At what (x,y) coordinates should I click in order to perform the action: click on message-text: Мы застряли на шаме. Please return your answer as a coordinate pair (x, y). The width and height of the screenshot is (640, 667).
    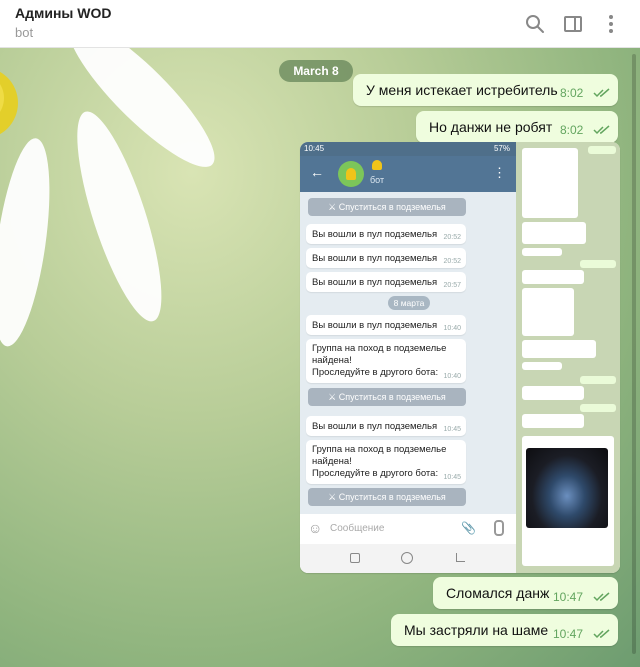
    Looking at the image, I should click on (476, 630).